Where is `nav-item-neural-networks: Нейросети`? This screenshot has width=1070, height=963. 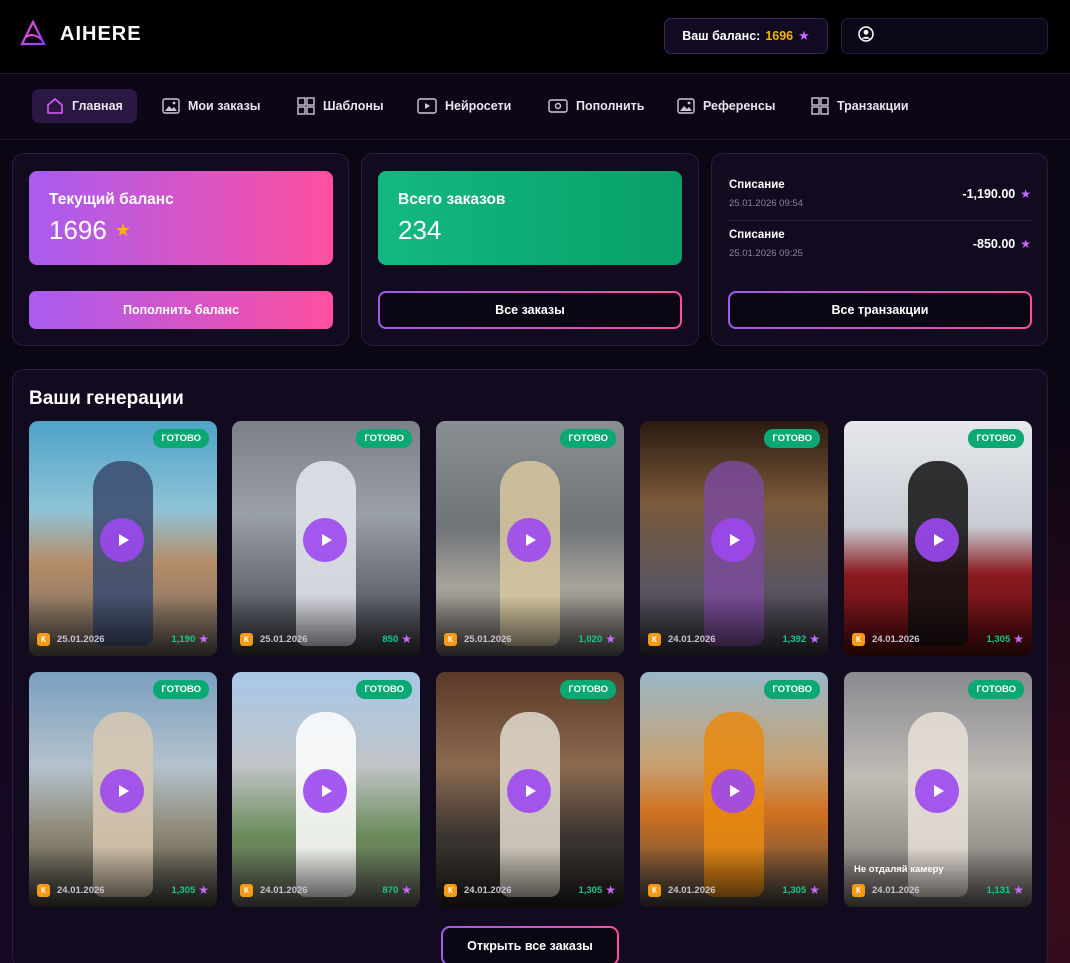
nav-item-neural-networks: Нейросети is located at coordinates (464, 106).